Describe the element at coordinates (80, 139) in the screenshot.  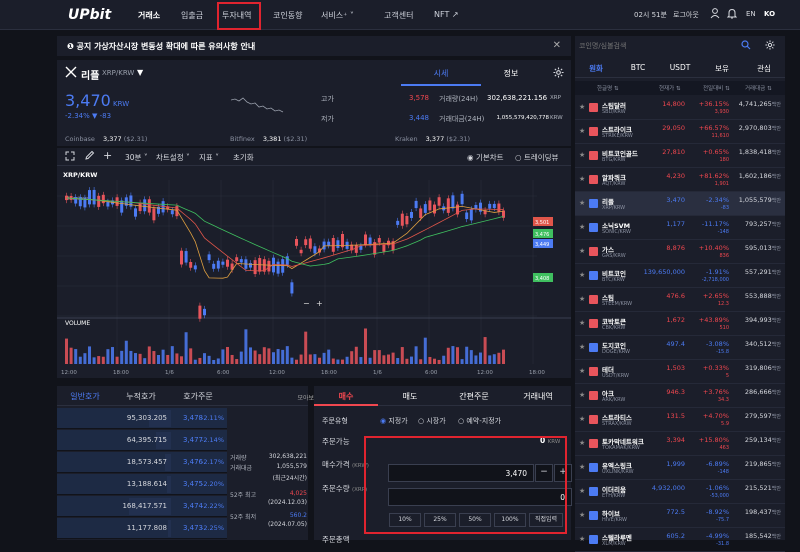
I see `exchange-name: Coinbase` at that location.